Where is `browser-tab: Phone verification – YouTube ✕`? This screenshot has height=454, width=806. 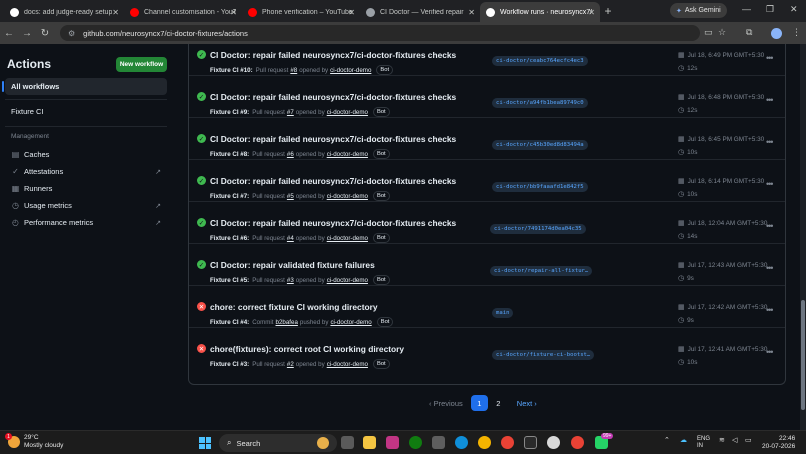
browser-tab: Phone verification – YouTube ✕ is located at coordinates (301, 12).